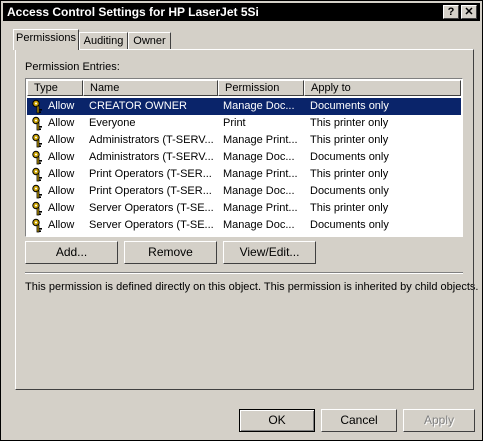 Image resolution: width=485 pixels, height=443 pixels. I want to click on tab-auditing: Auditing, so click(103, 41).